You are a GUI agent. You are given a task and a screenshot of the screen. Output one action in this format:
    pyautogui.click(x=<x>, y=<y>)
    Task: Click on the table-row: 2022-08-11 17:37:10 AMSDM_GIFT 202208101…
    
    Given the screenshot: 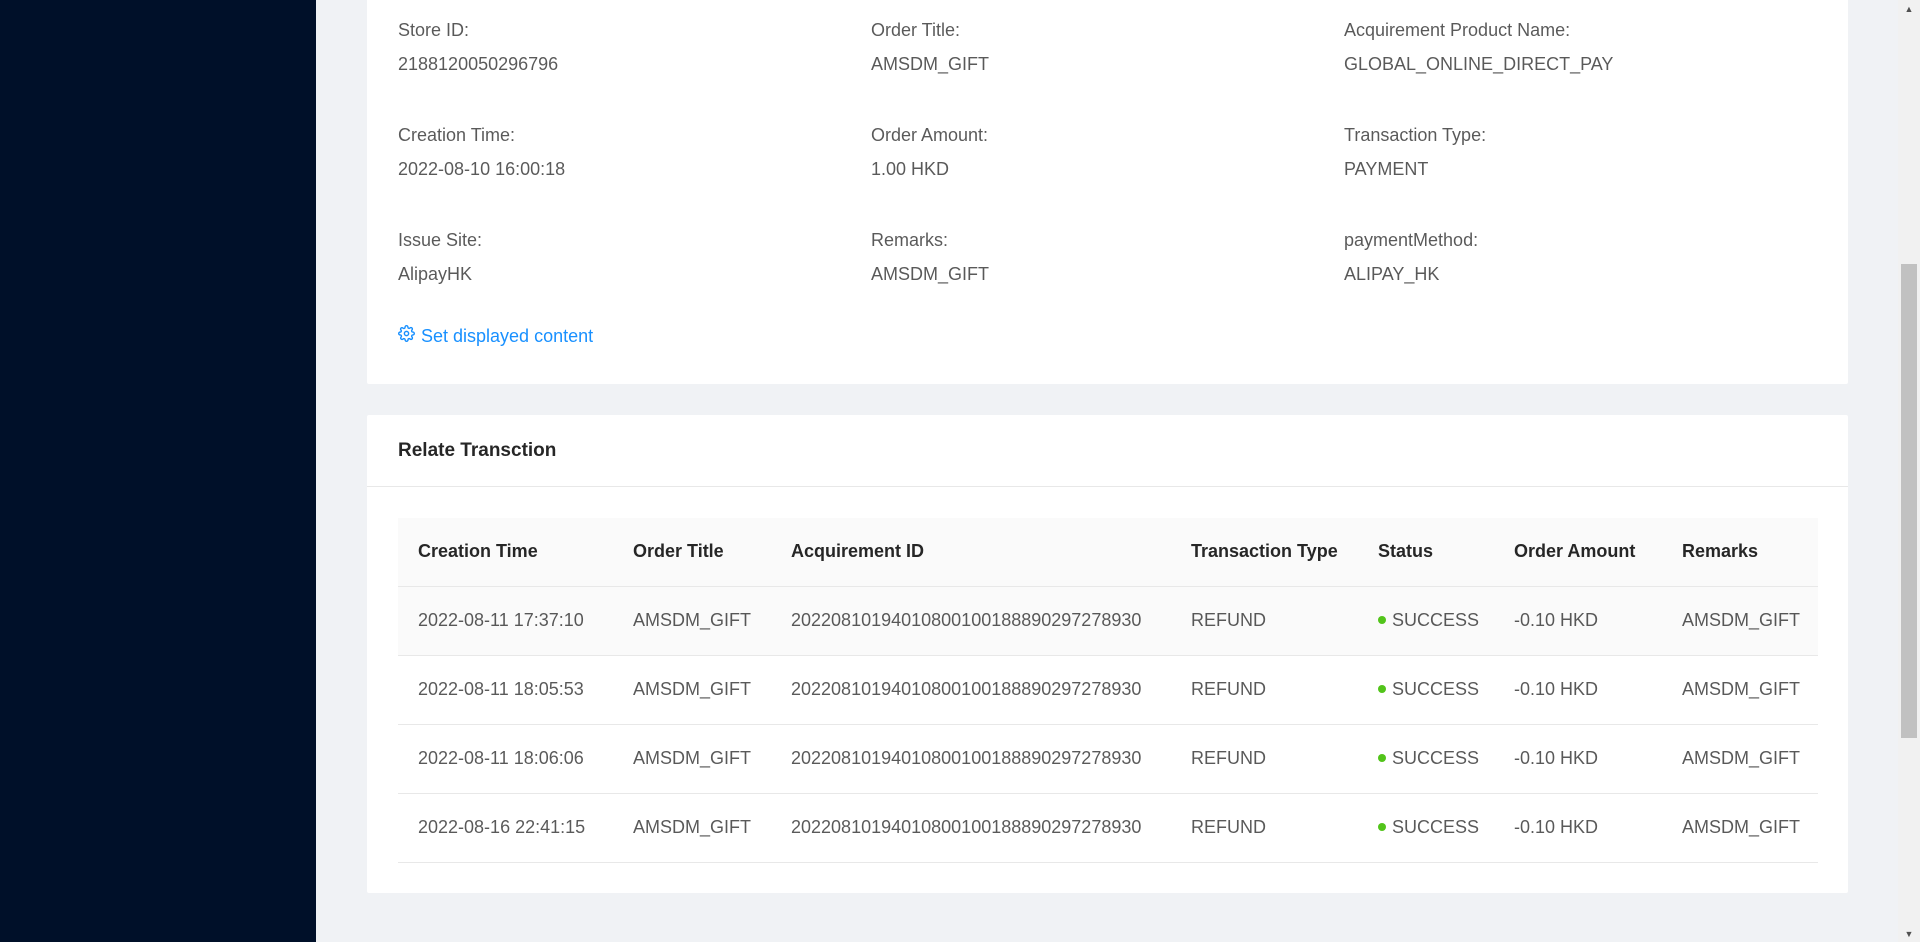 What is the action you would take?
    pyautogui.click(x=1108, y=621)
    